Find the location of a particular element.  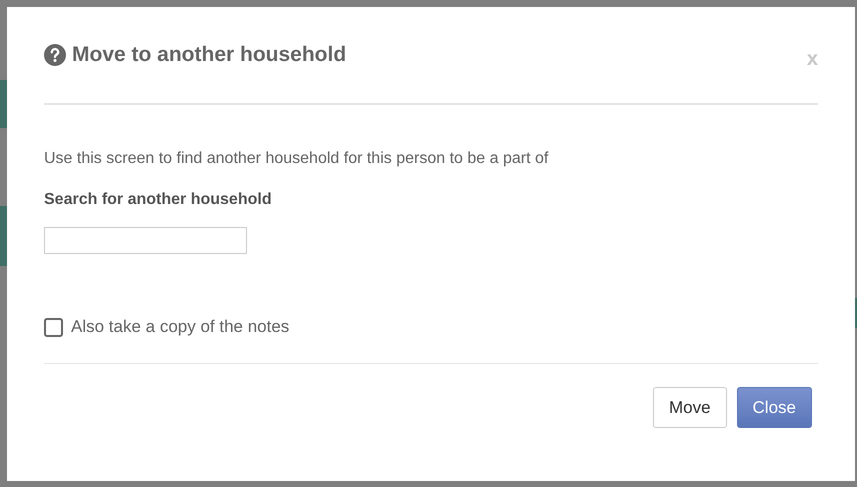

primary-button: Close is located at coordinates (774, 407).